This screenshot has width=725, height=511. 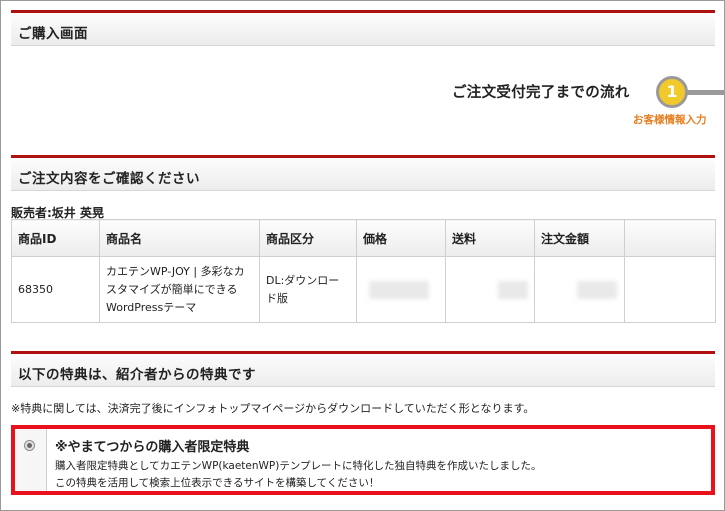 What do you see at coordinates (363, 173) in the screenshot?
I see `order-confirm-header: ご注文内容をご確認ください` at bounding box center [363, 173].